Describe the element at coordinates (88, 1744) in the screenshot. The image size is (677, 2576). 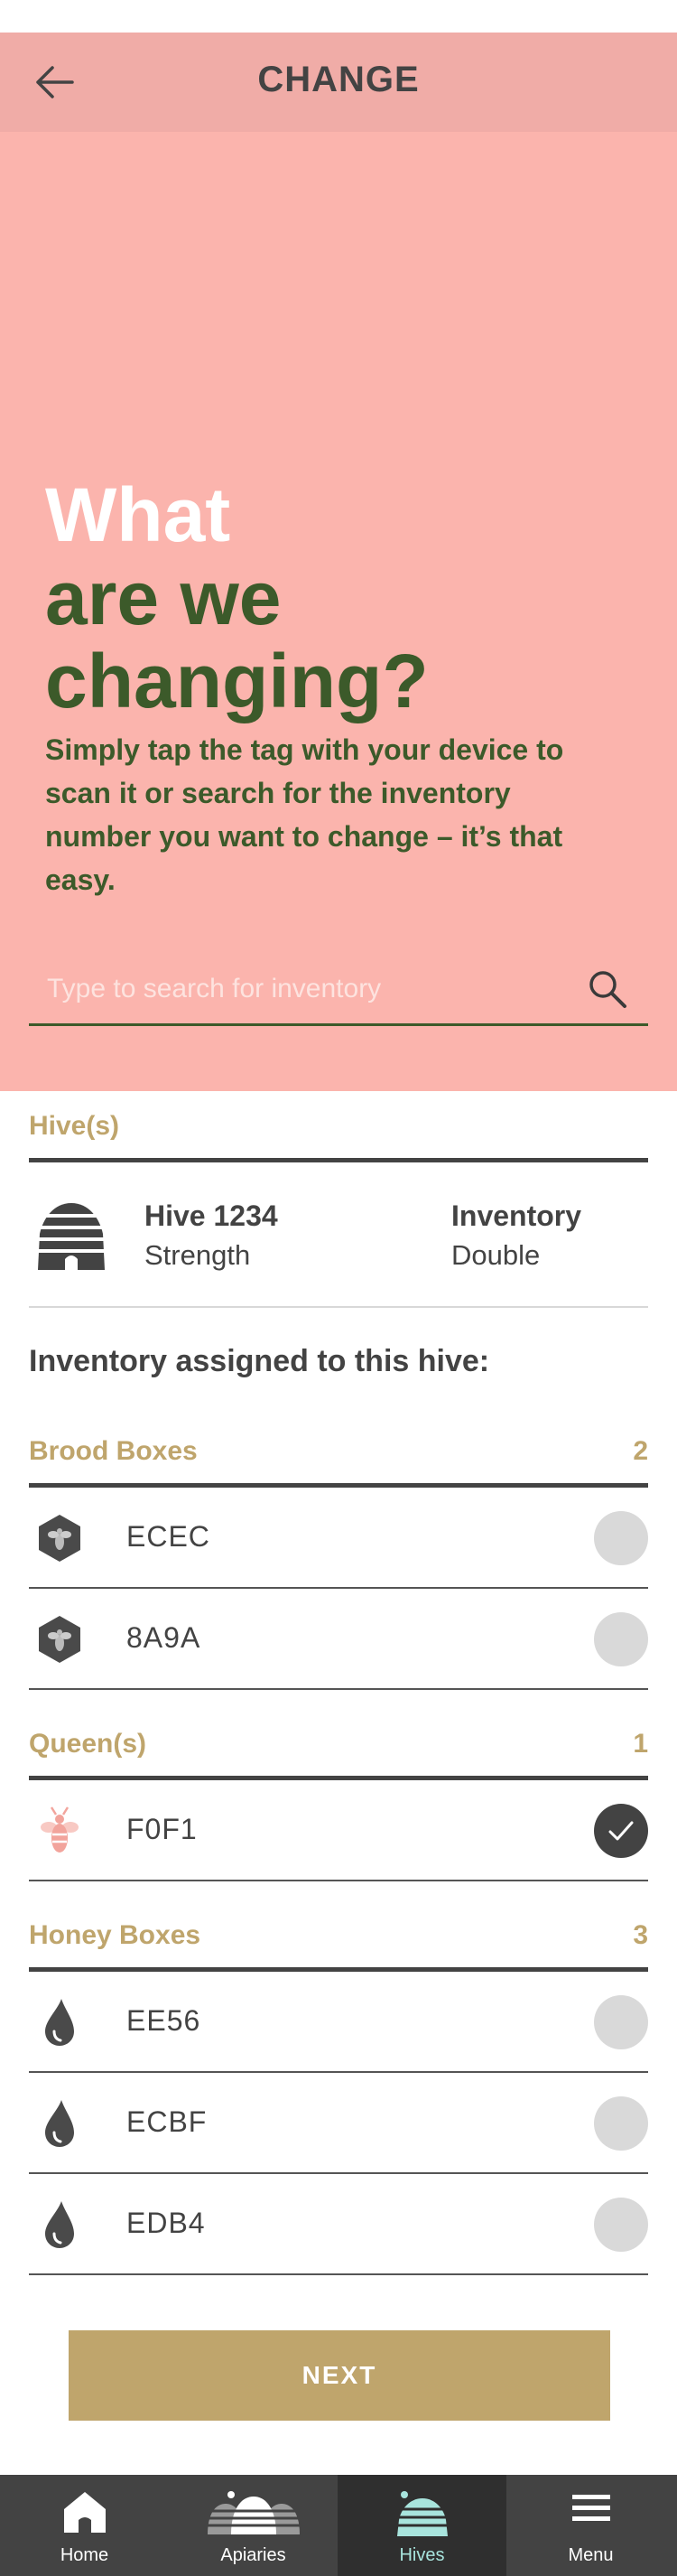
I see `queens-label: Queen(s)` at that location.